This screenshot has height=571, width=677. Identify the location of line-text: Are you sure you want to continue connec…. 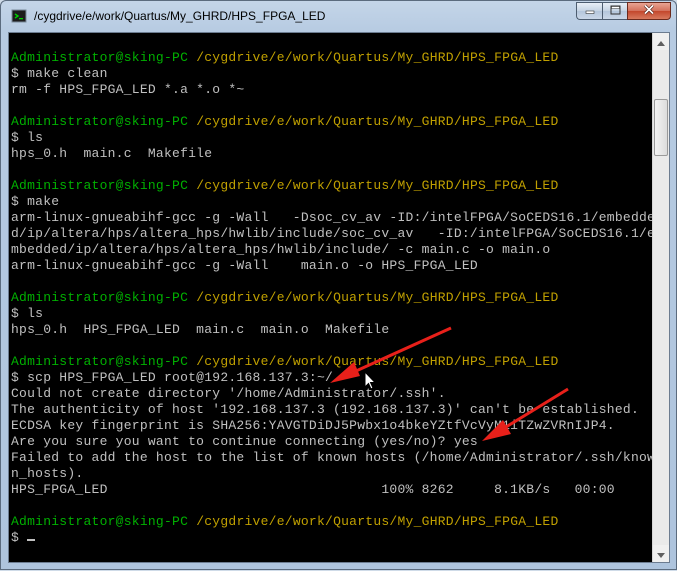
(244, 441).